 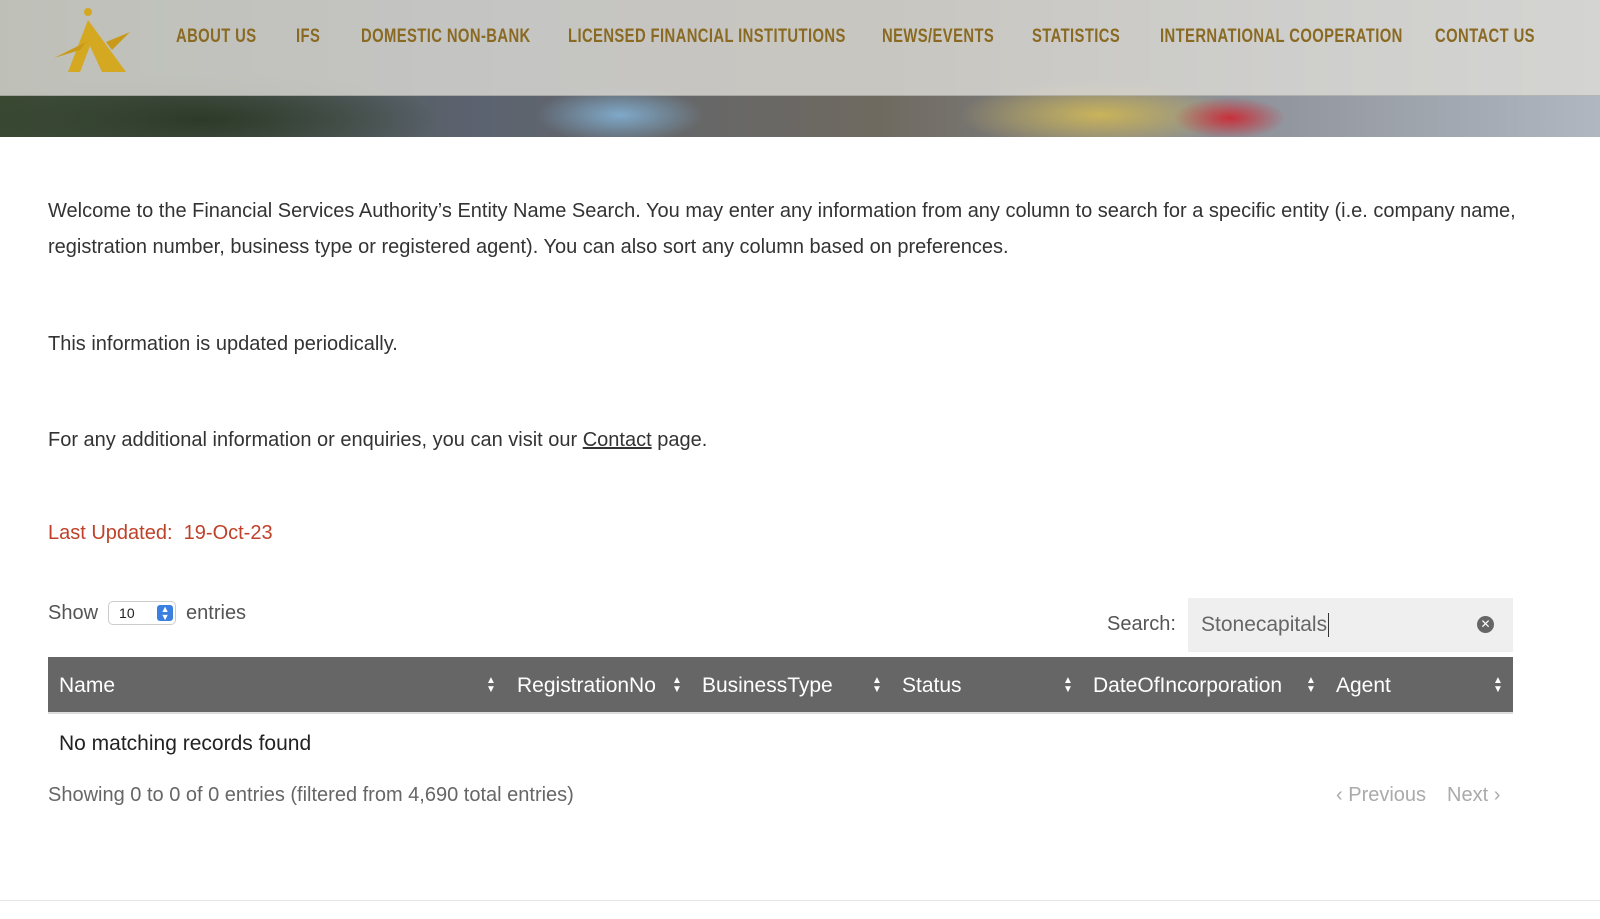 I want to click on divider, so click(x=800, y=900).